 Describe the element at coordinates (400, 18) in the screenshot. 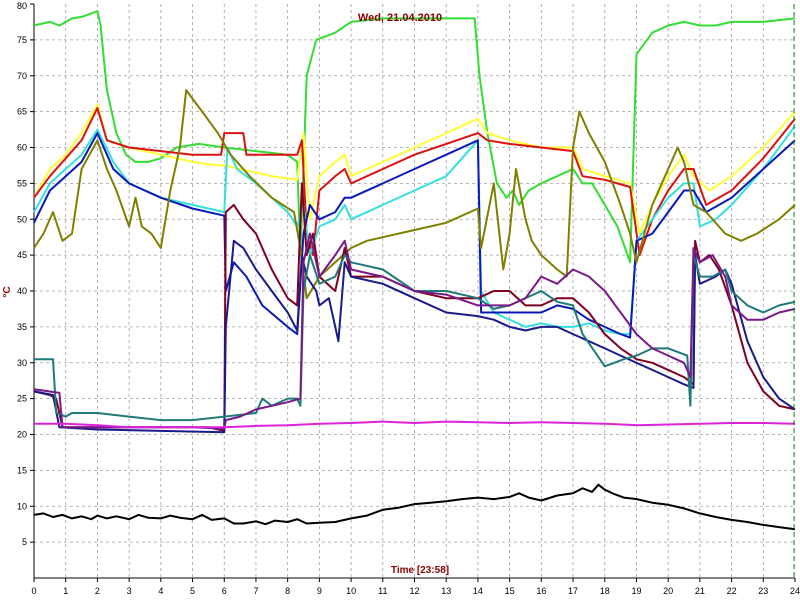

I see `chart-title: Wed, 21.04.2010` at that location.